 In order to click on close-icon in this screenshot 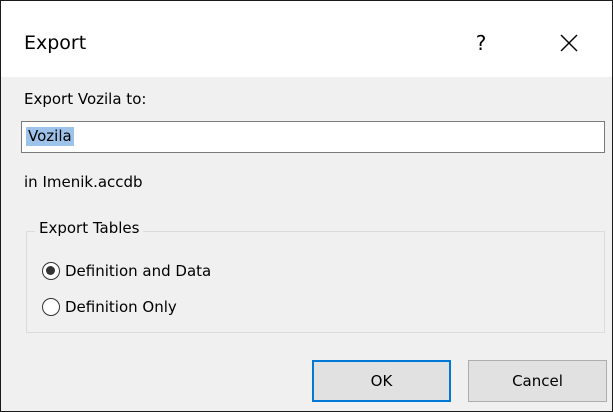, I will do `click(569, 43)`.